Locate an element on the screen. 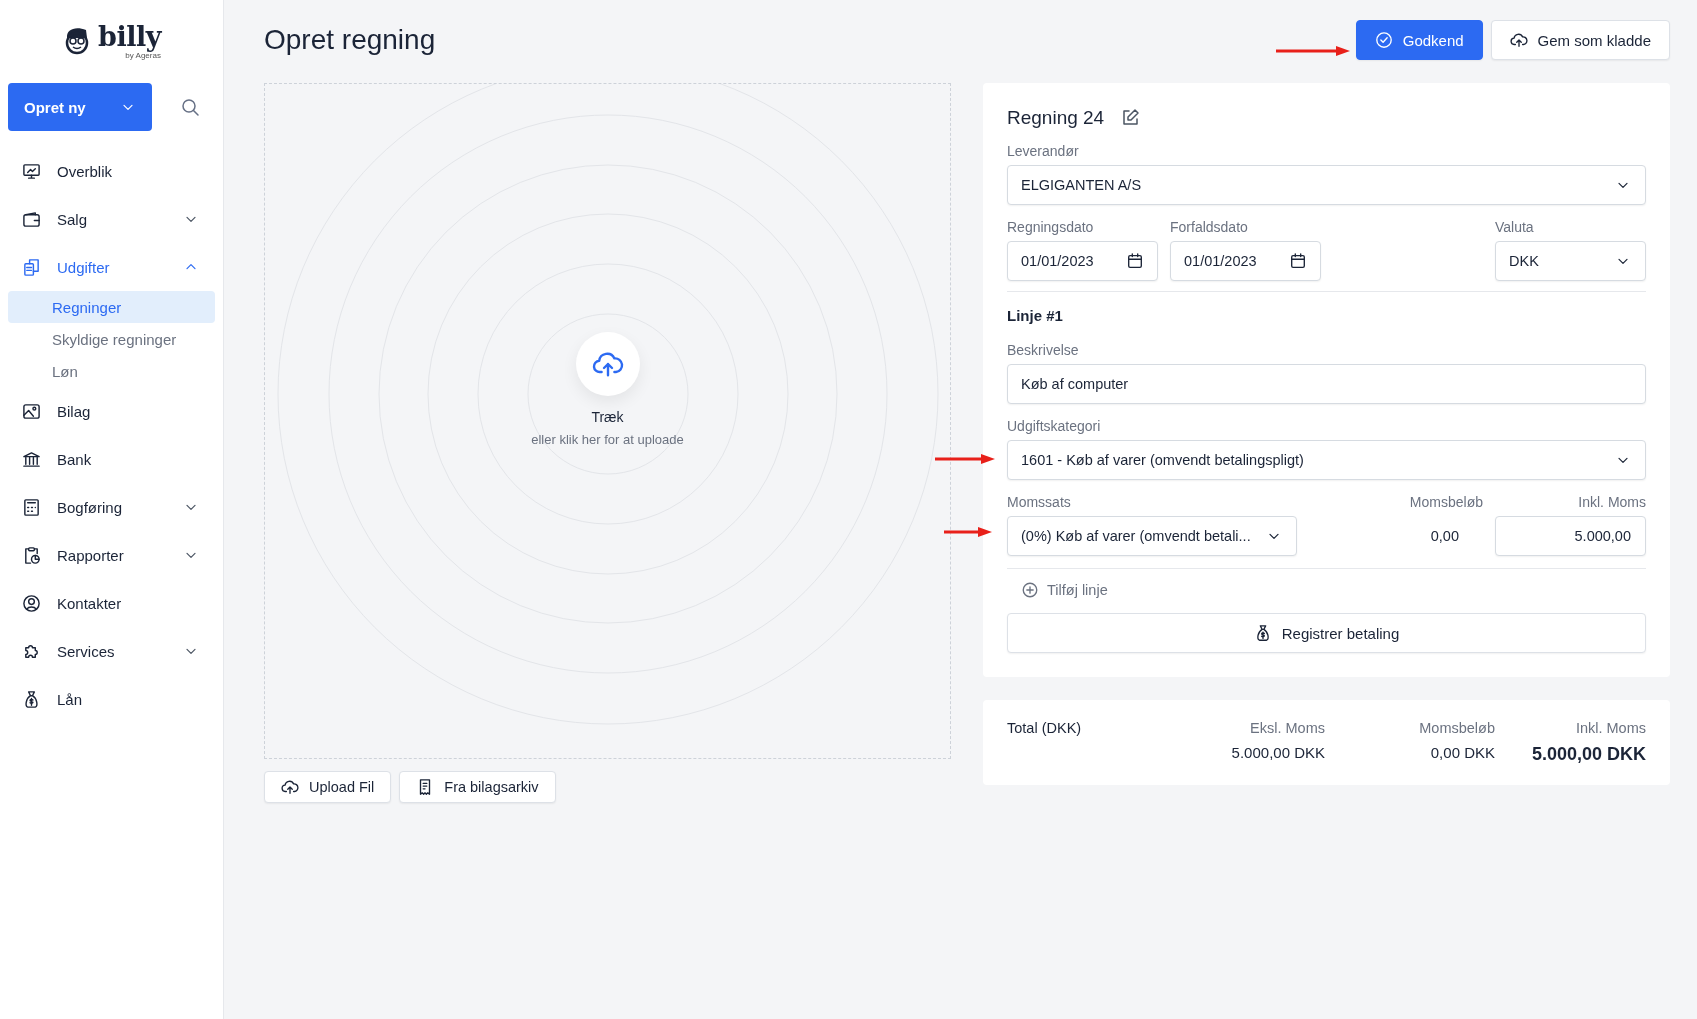 Image resolution: width=1697 pixels, height=1019 pixels. plus-circle-icon is located at coordinates (1030, 590).